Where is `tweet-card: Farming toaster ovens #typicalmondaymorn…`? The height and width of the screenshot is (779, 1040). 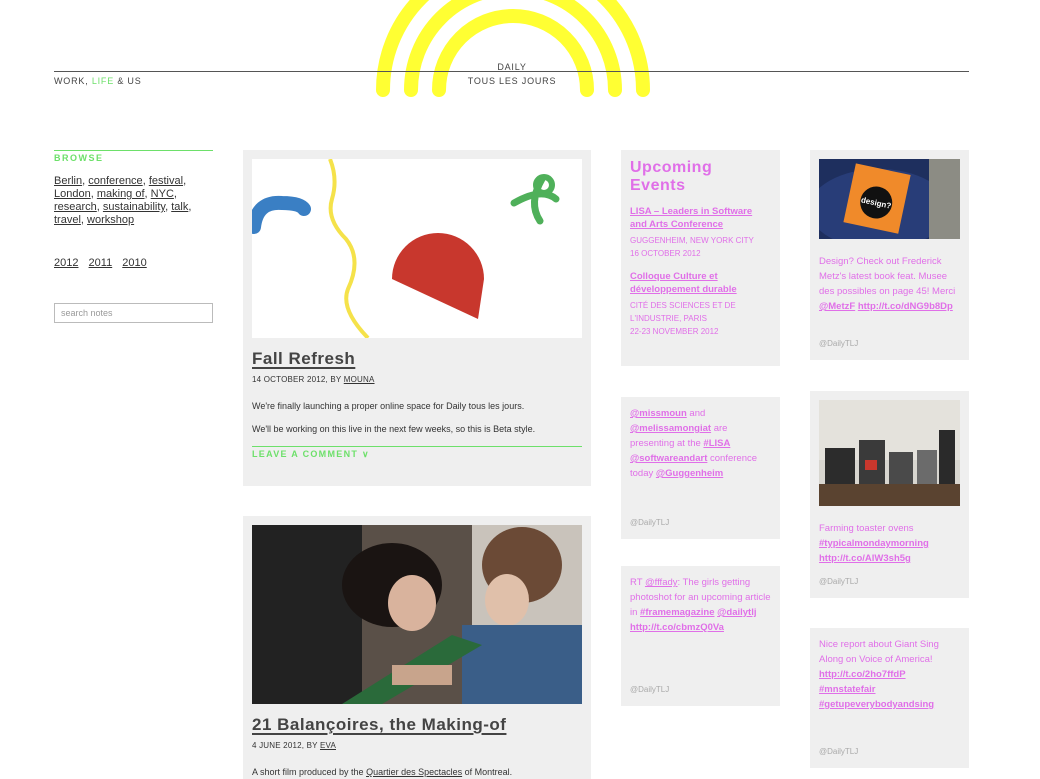 tweet-card: Farming toaster ovens #typicalmondaymorn… is located at coordinates (889, 494).